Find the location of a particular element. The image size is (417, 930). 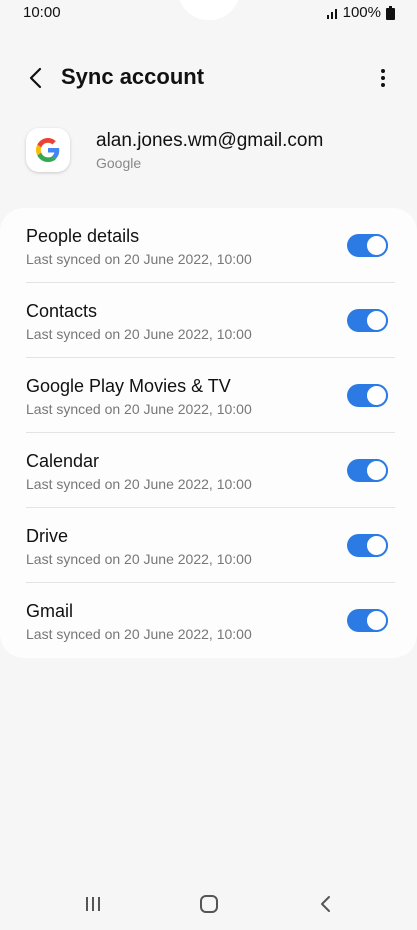

sync-toggle-gmail is located at coordinates (367, 620).